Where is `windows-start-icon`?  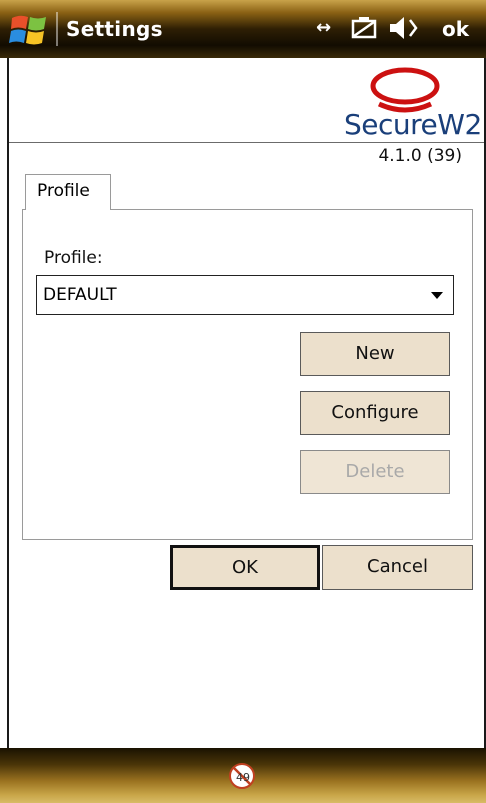 windows-start-icon is located at coordinates (30, 30).